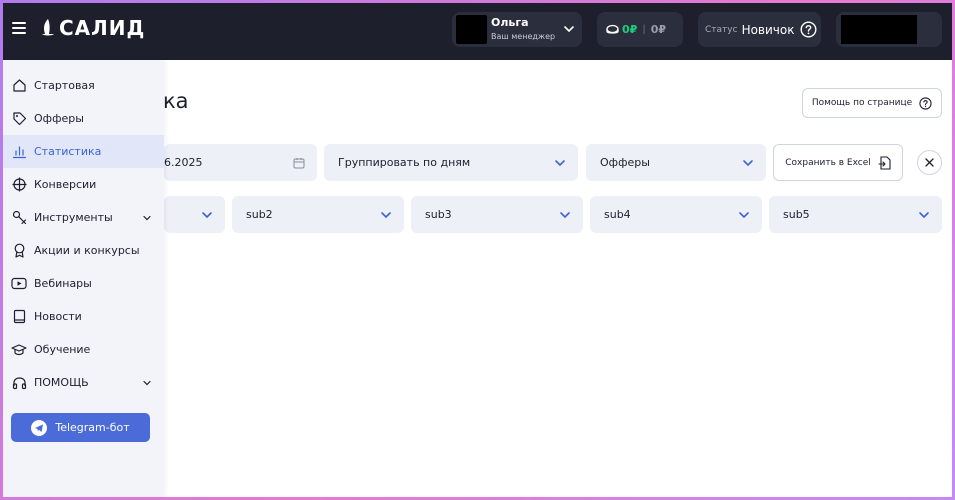  What do you see at coordinates (62, 349) in the screenshot?
I see `sidebar-item-label: Обучение` at bounding box center [62, 349].